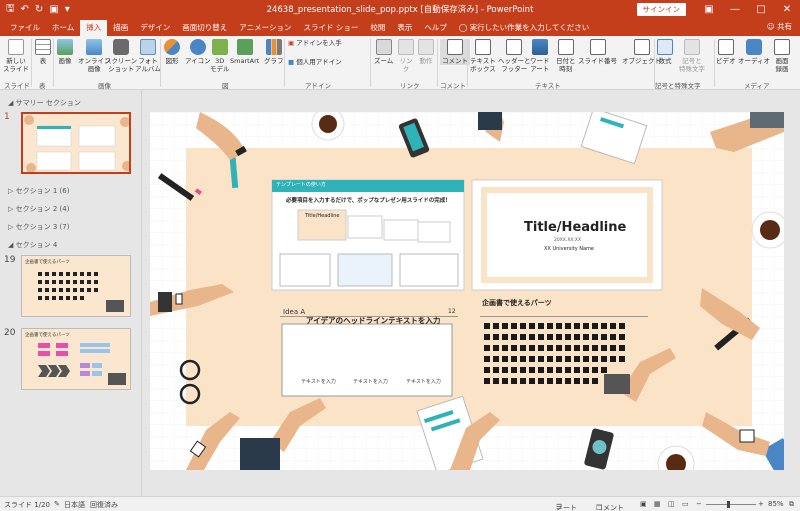 This screenshot has height=511, width=800. What do you see at coordinates (787, 9) in the screenshot?
I see `close-icon: ✕` at bounding box center [787, 9].